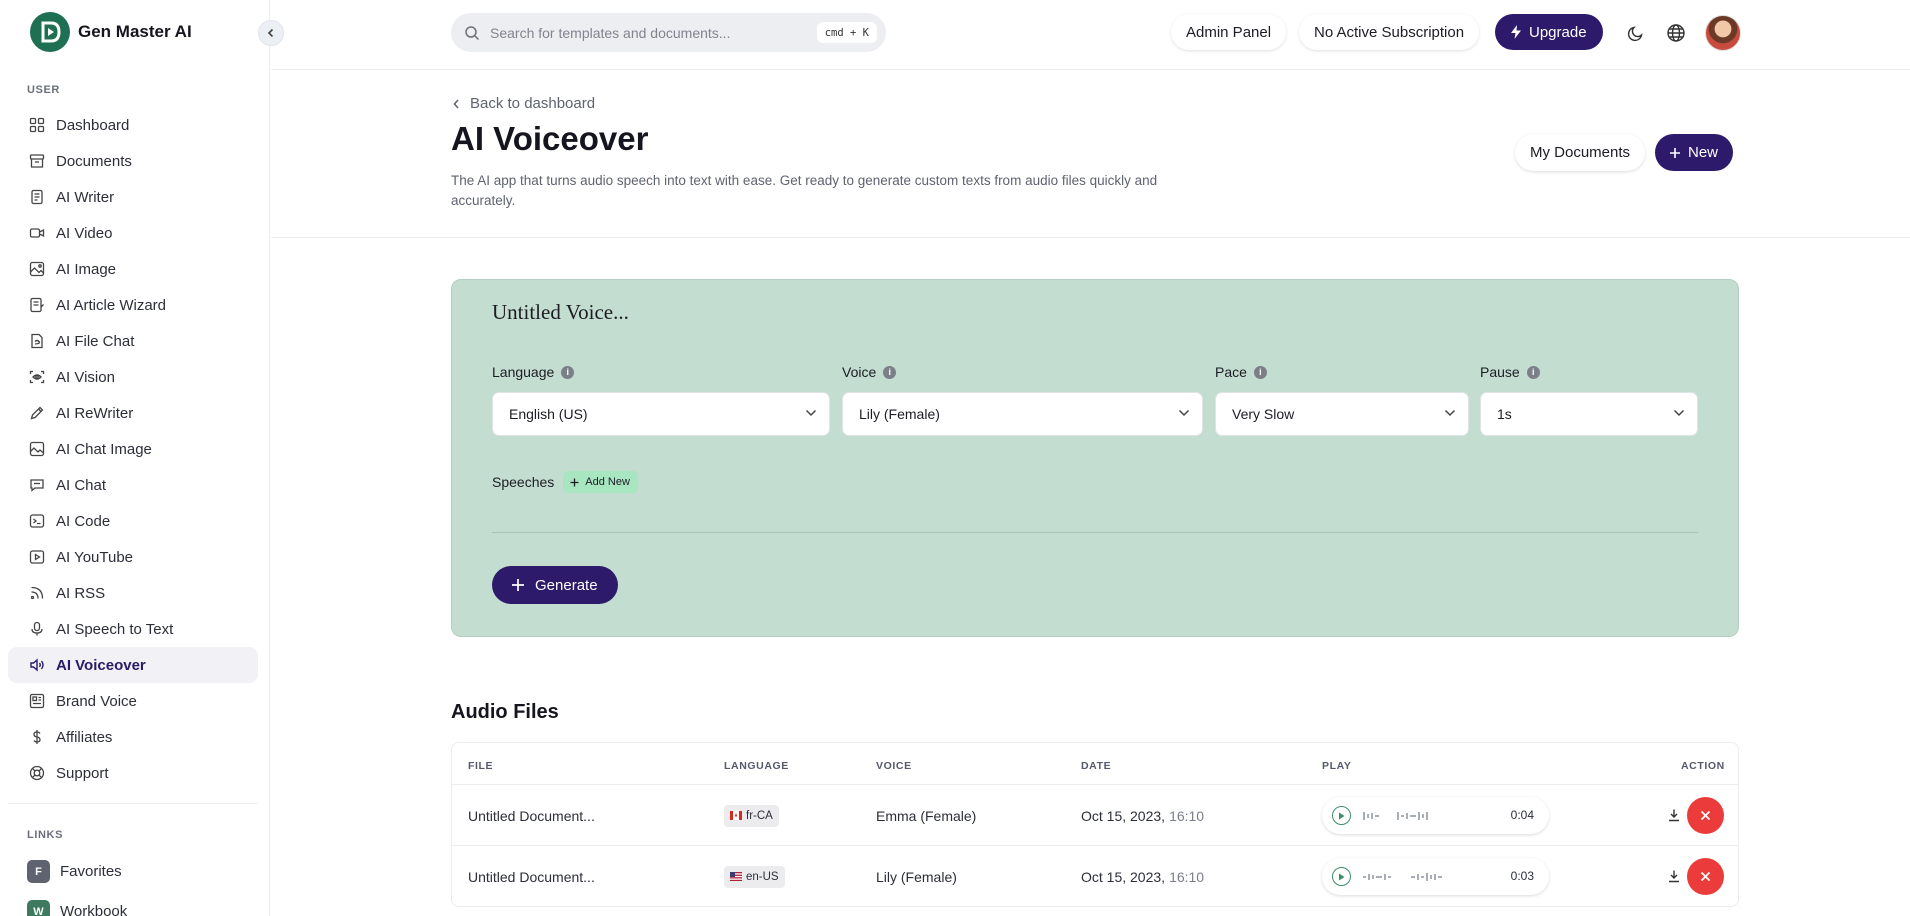 Image resolution: width=1910 pixels, height=916 pixels. I want to click on back-to-dashboard-link: Back to dashboard, so click(523, 103).